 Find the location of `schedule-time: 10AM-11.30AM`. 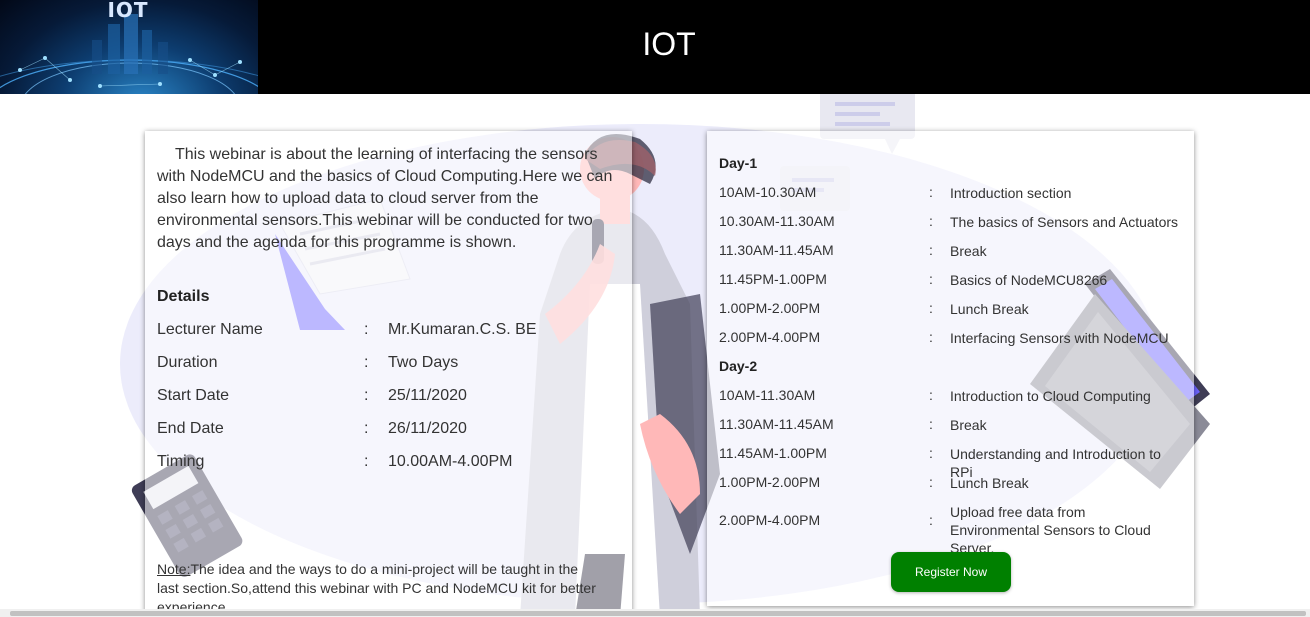

schedule-time: 10AM-11.30AM is located at coordinates (767, 395).